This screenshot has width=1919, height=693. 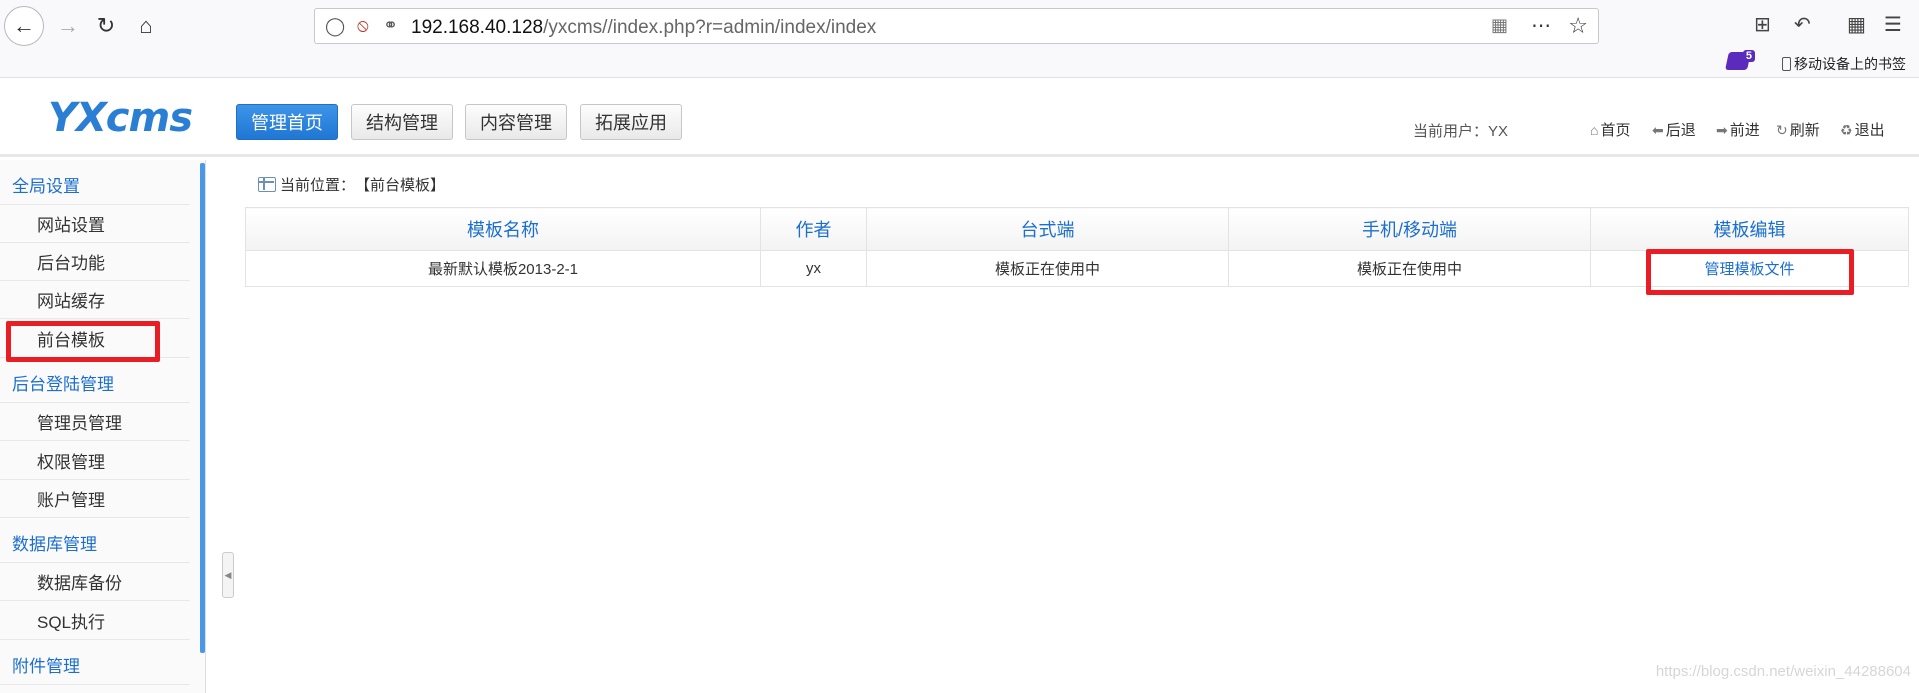 What do you see at coordinates (813, 229) in the screenshot?
I see `col-header-author: 作者` at bounding box center [813, 229].